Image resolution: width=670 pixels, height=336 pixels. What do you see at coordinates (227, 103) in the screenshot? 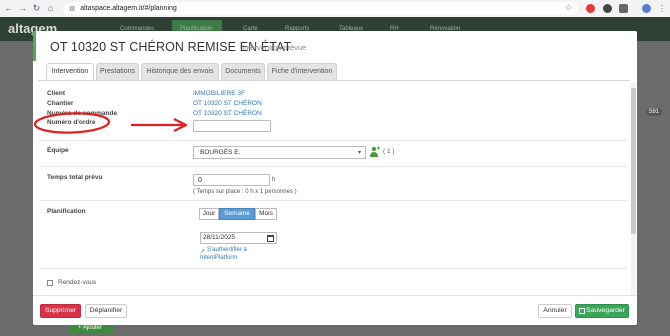
I see `chantier-link: OT 10320 ST CHÉRON` at bounding box center [227, 103].